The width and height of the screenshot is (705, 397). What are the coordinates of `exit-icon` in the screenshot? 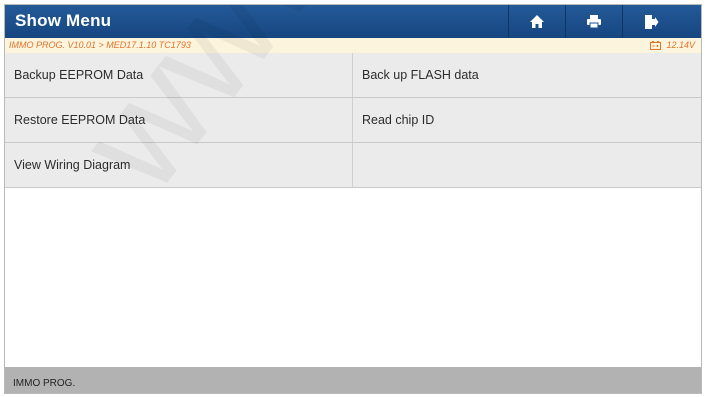 It's located at (652, 21).